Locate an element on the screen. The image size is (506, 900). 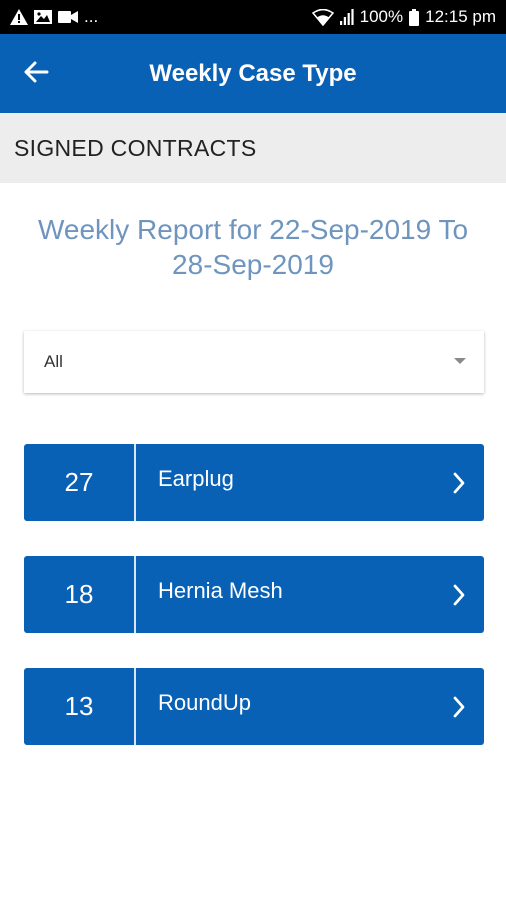
back-button is located at coordinates (36, 74).